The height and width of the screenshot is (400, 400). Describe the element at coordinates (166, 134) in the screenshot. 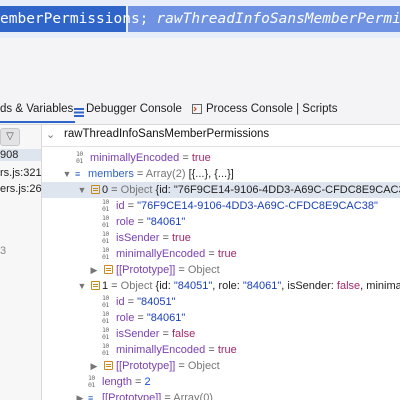

I see `expression-input: rawThreadInfoSansMemberPermissions` at that location.